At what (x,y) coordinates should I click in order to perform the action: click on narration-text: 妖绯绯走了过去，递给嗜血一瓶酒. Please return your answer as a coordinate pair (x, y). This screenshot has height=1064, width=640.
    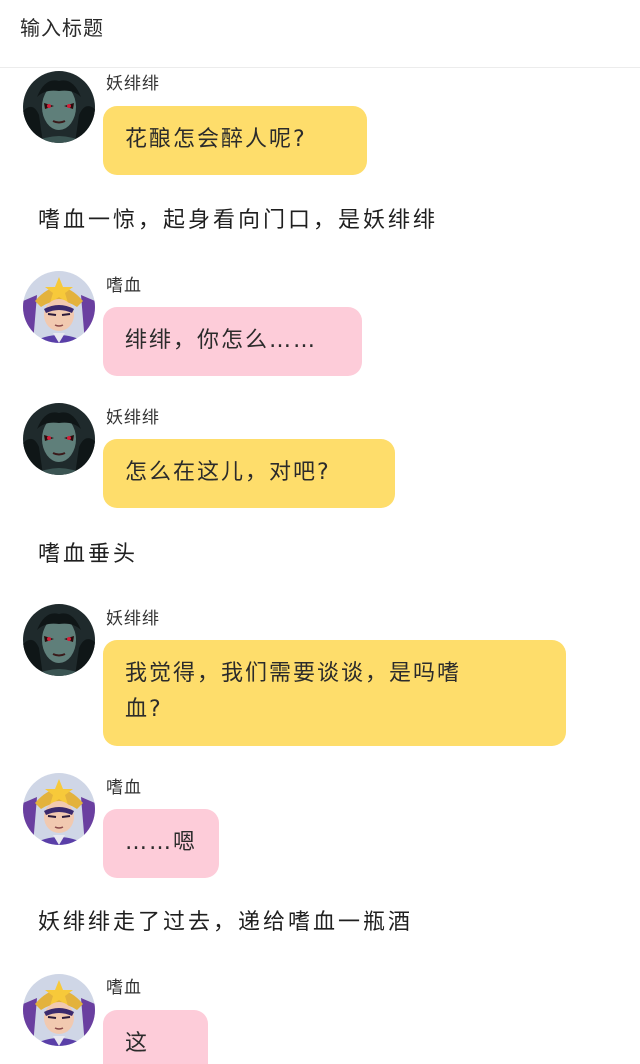
    Looking at the image, I should click on (226, 922).